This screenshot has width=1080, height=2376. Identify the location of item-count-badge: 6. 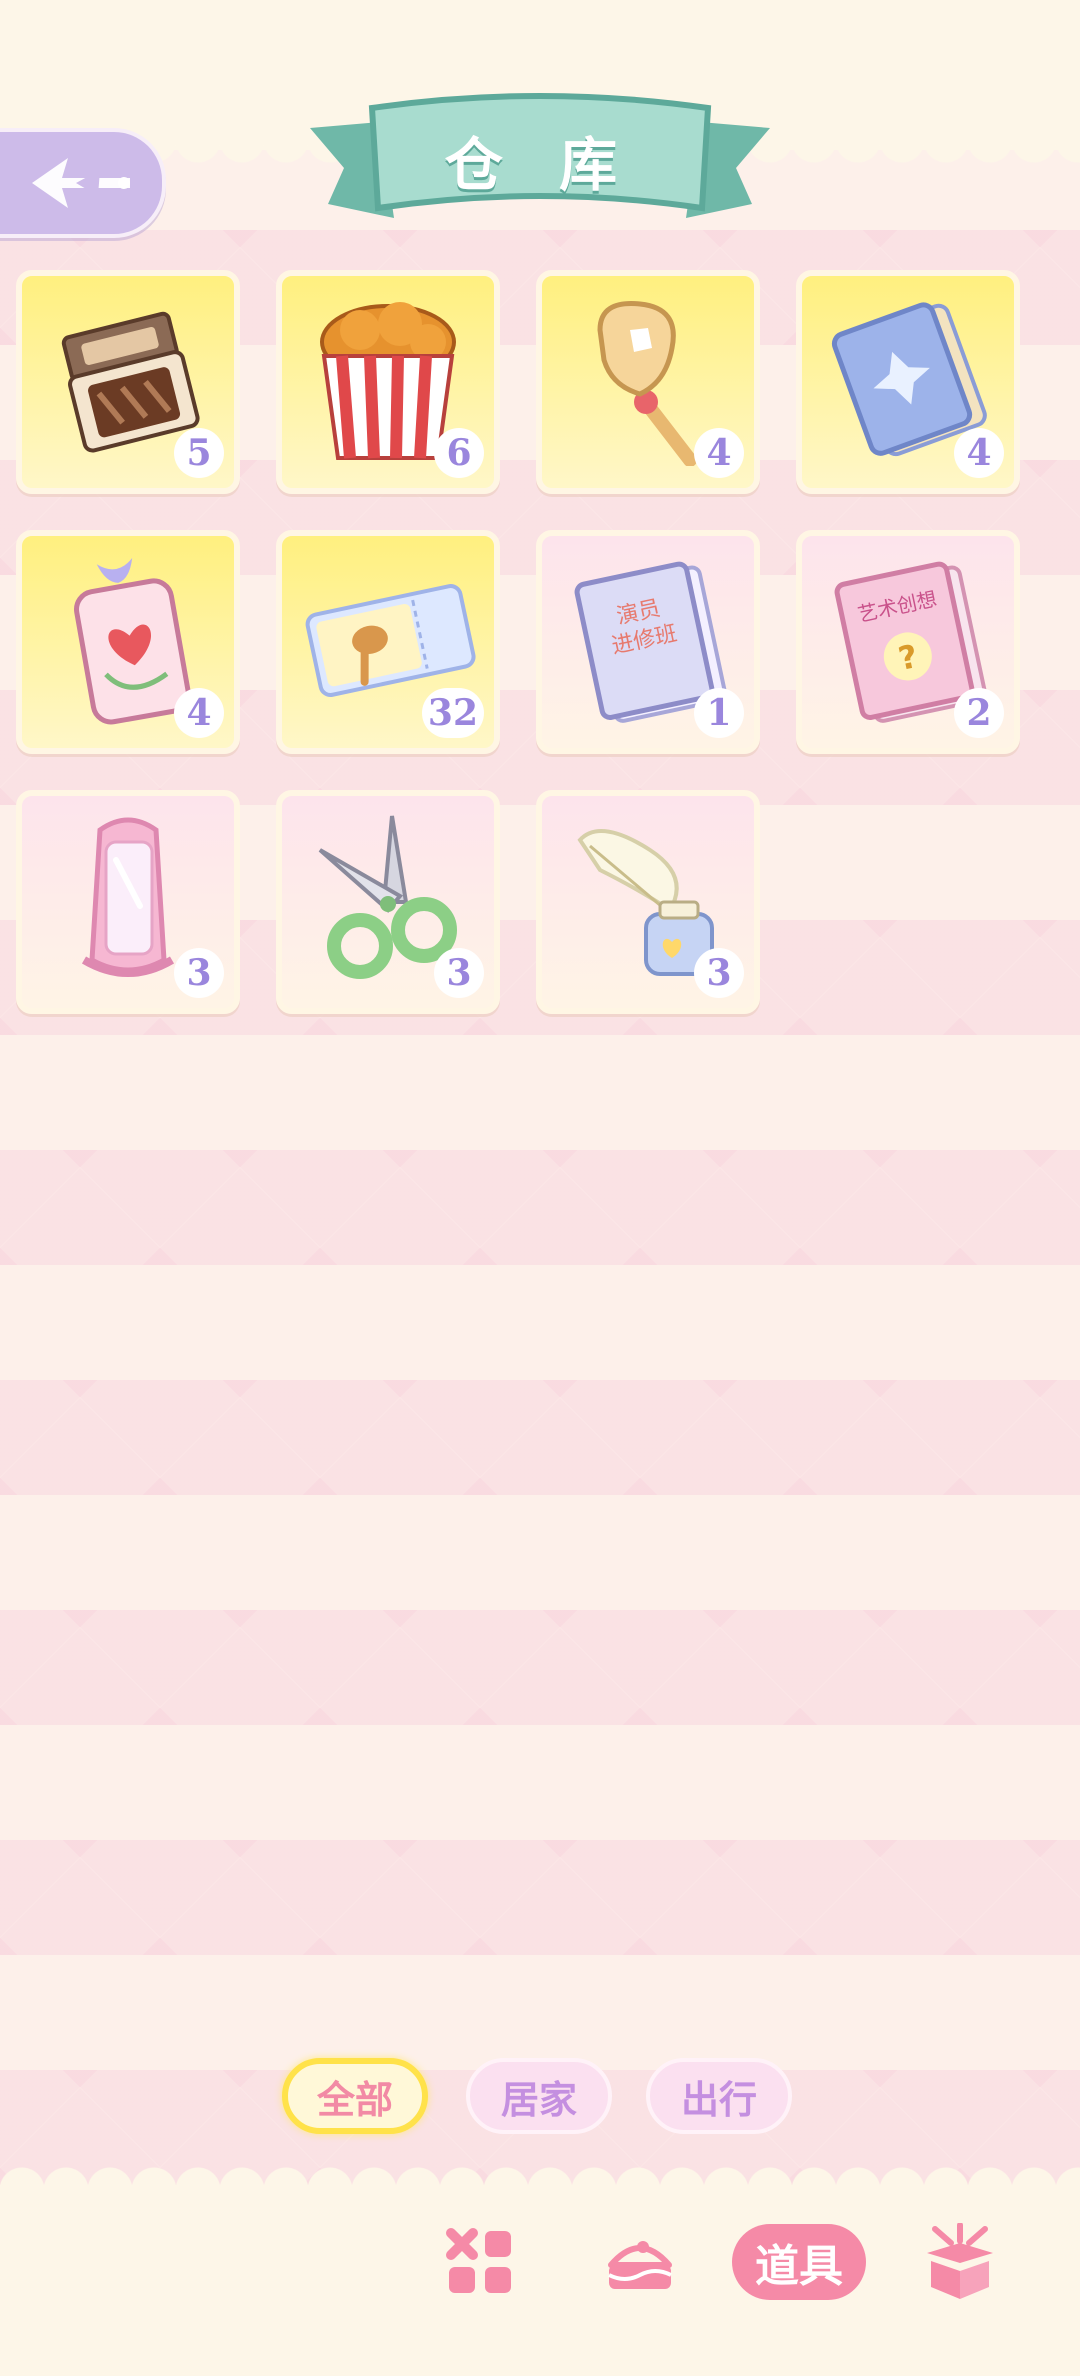
(459, 453).